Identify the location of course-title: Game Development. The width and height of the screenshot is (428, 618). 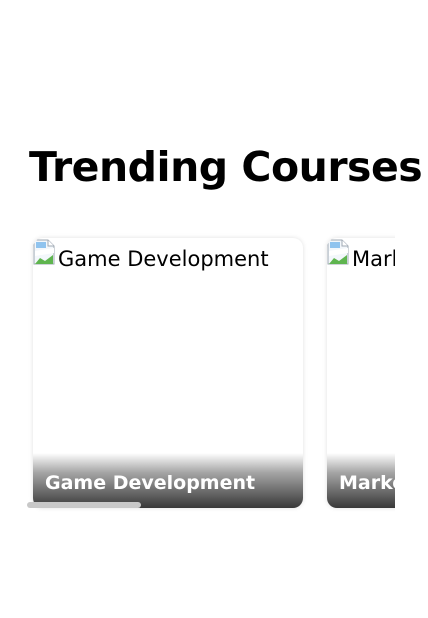
(150, 483).